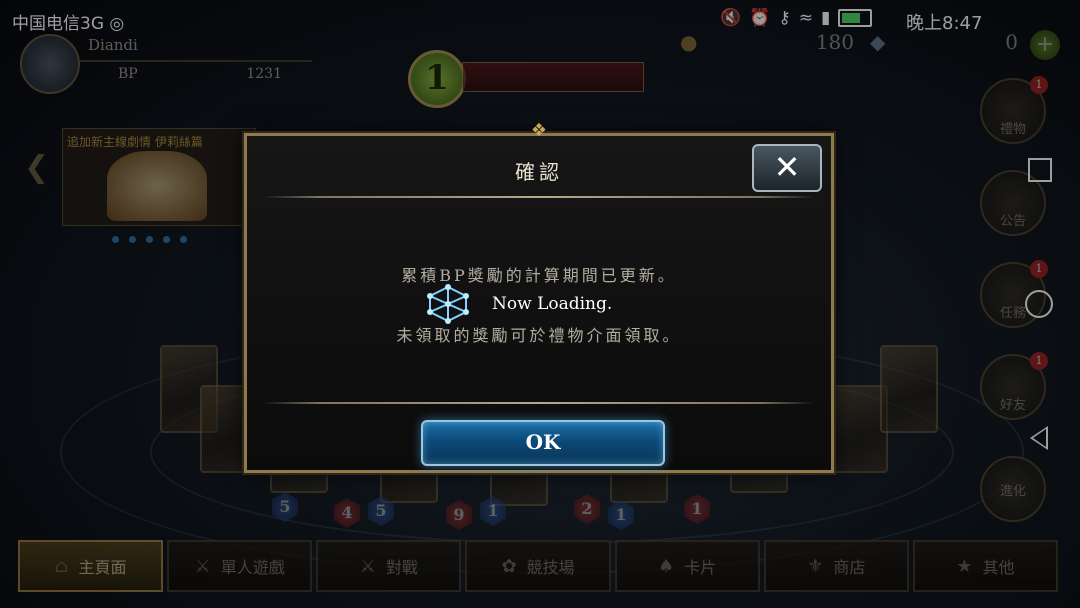 Image resolution: width=1080 pixels, height=608 pixels. I want to click on dialog-message-line2: 未領取的獎勵可於禮物介面領取。, so click(539, 335).